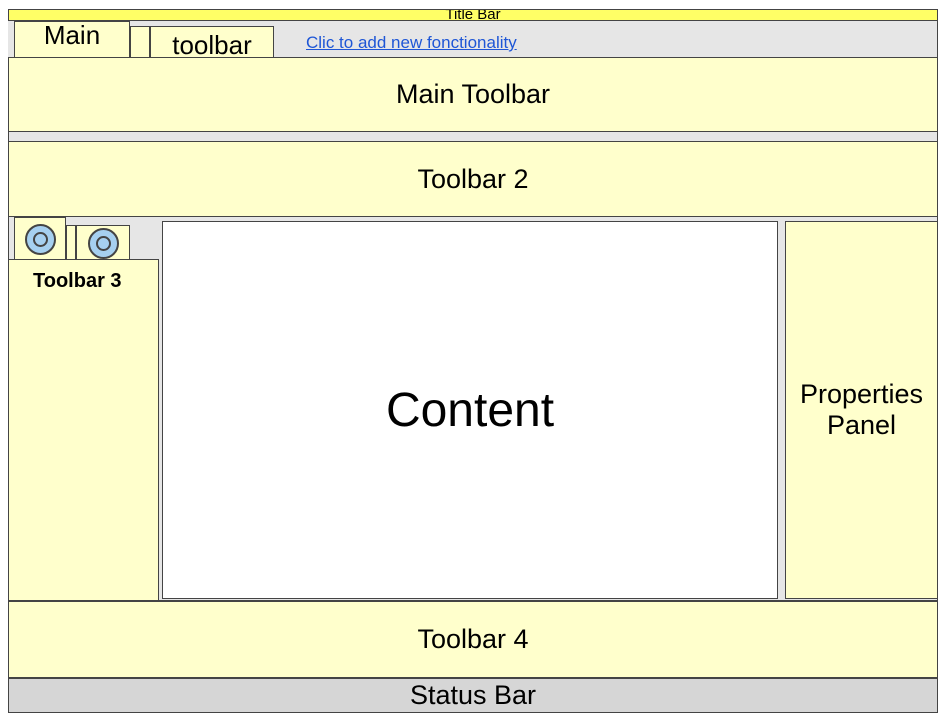 The width and height of the screenshot is (938, 713). What do you see at coordinates (473, 136) in the screenshot?
I see `divider` at bounding box center [473, 136].